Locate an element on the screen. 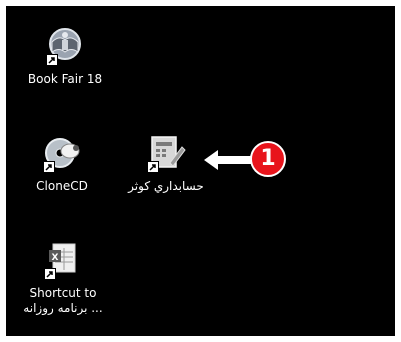 The width and height of the screenshot is (401, 342). cd-sheep-icon is located at coordinates (62, 153).